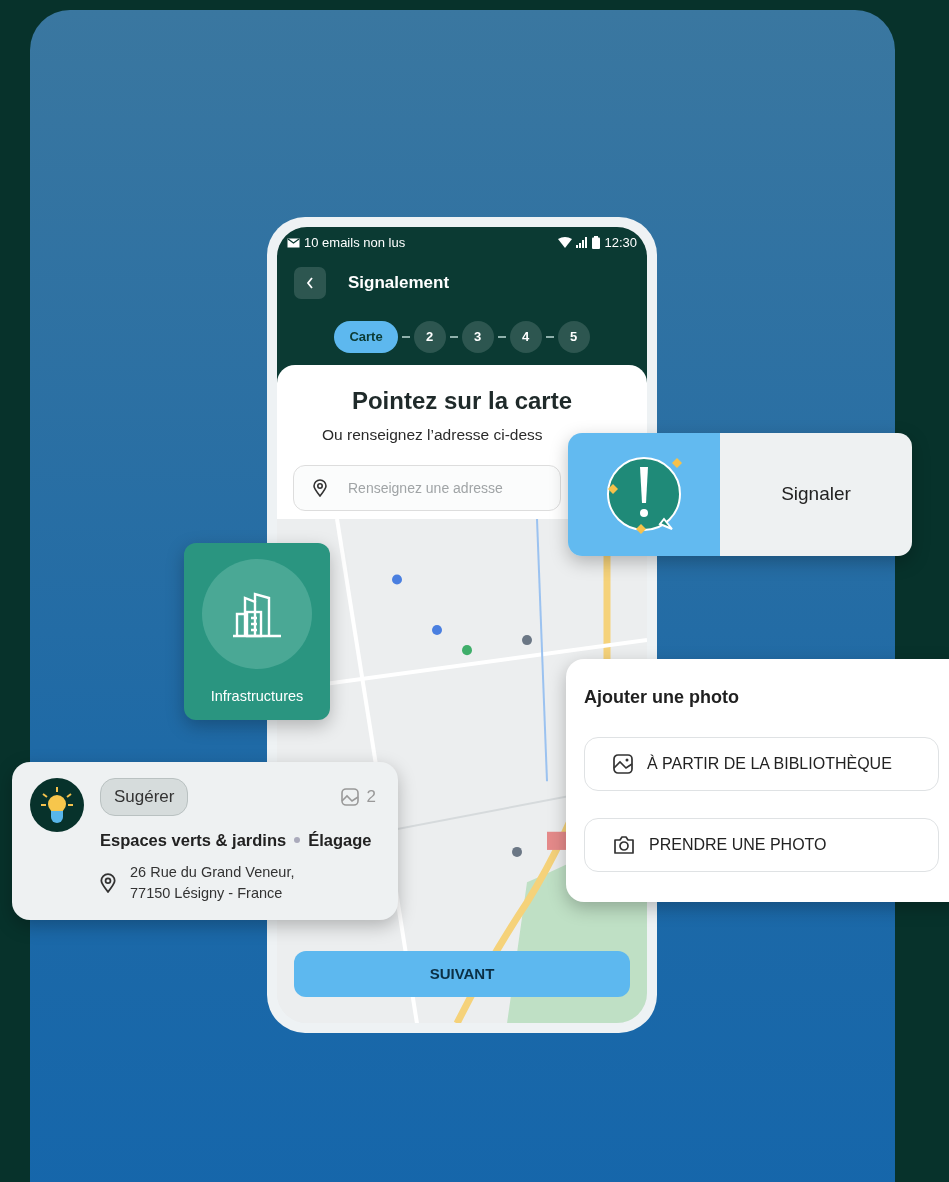 This screenshot has width=949, height=1182. I want to click on step-tab: 4, so click(525, 336).